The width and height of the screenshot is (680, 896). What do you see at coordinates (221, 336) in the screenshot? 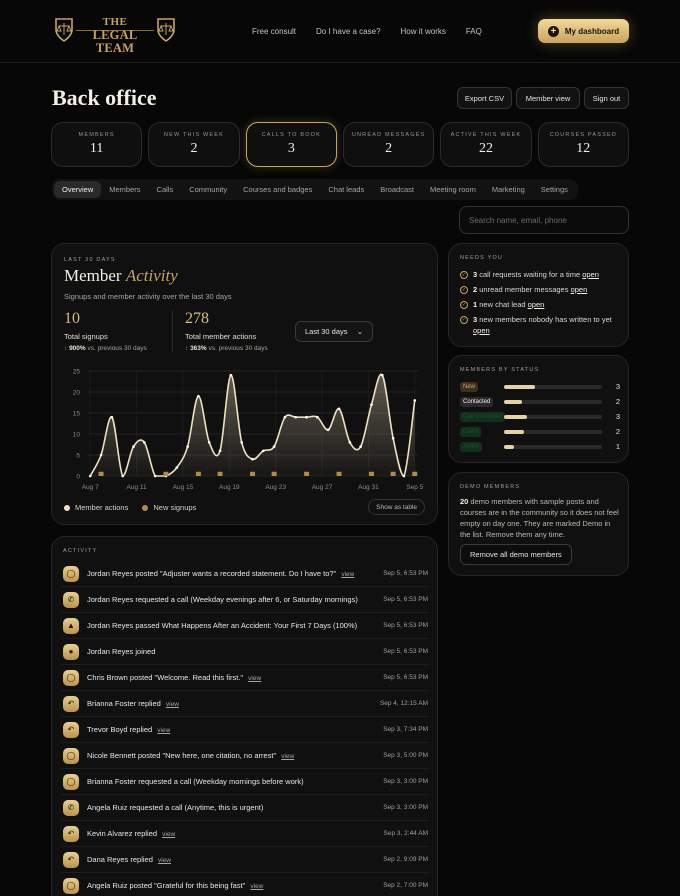
I see `kpi-label: Total member actions` at bounding box center [221, 336].